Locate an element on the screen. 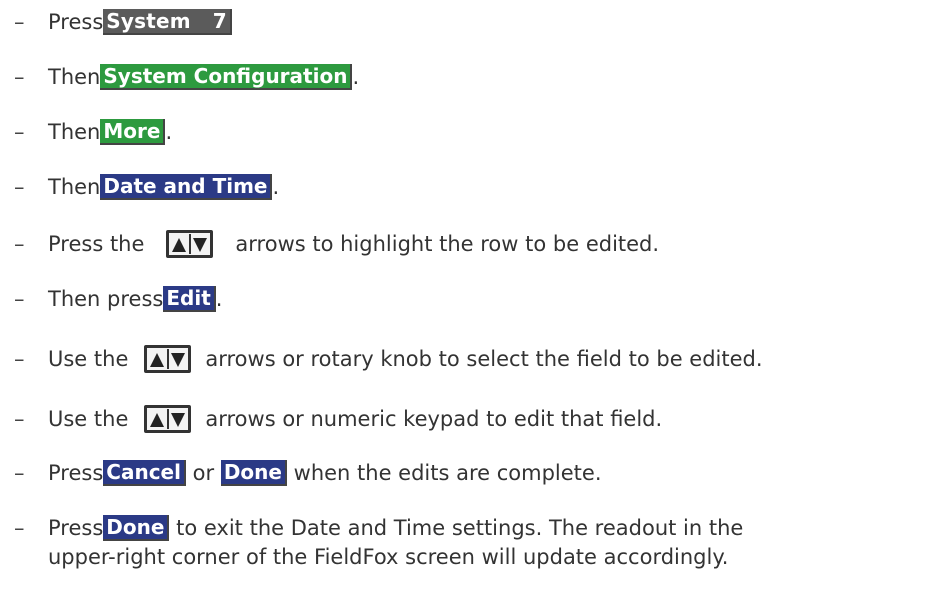  edit-softkey: Edit is located at coordinates (189, 299).